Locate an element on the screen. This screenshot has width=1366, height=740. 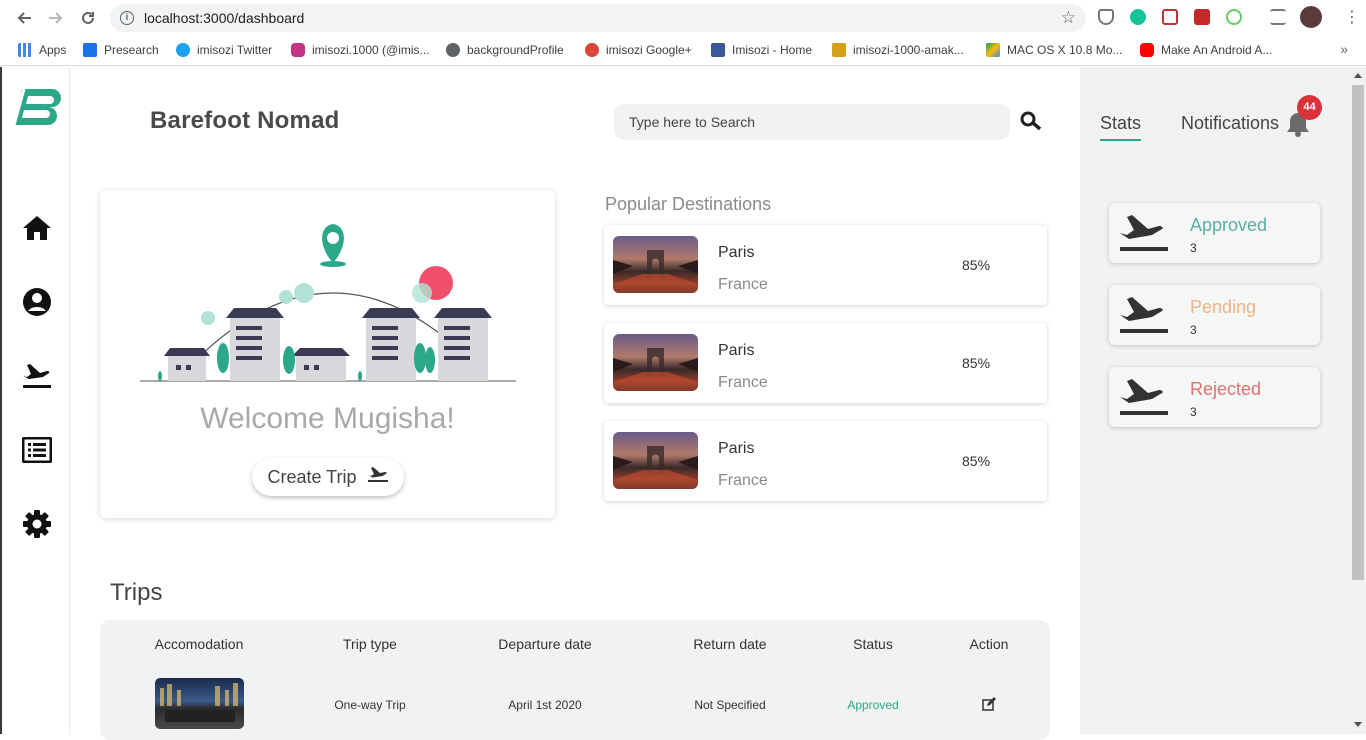
kebab-menu-icon: ⋮ is located at coordinates (1352, 17).